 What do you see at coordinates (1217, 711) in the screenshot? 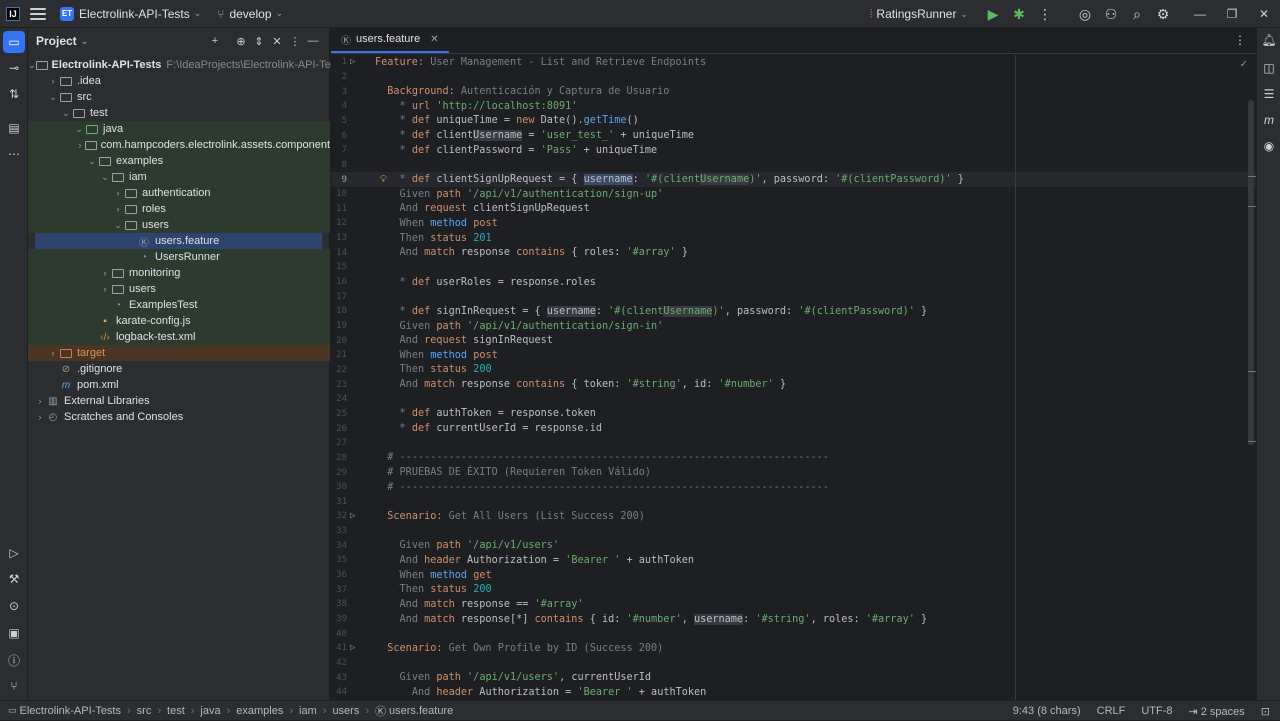
I see `indent-setting: ⇥ 2 spaces` at bounding box center [1217, 711].